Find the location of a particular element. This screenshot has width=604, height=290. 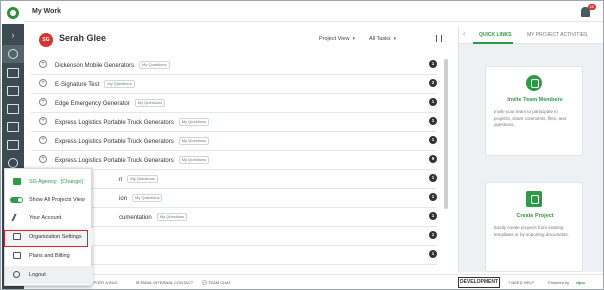

wrench-icon is located at coordinates (16, 217).